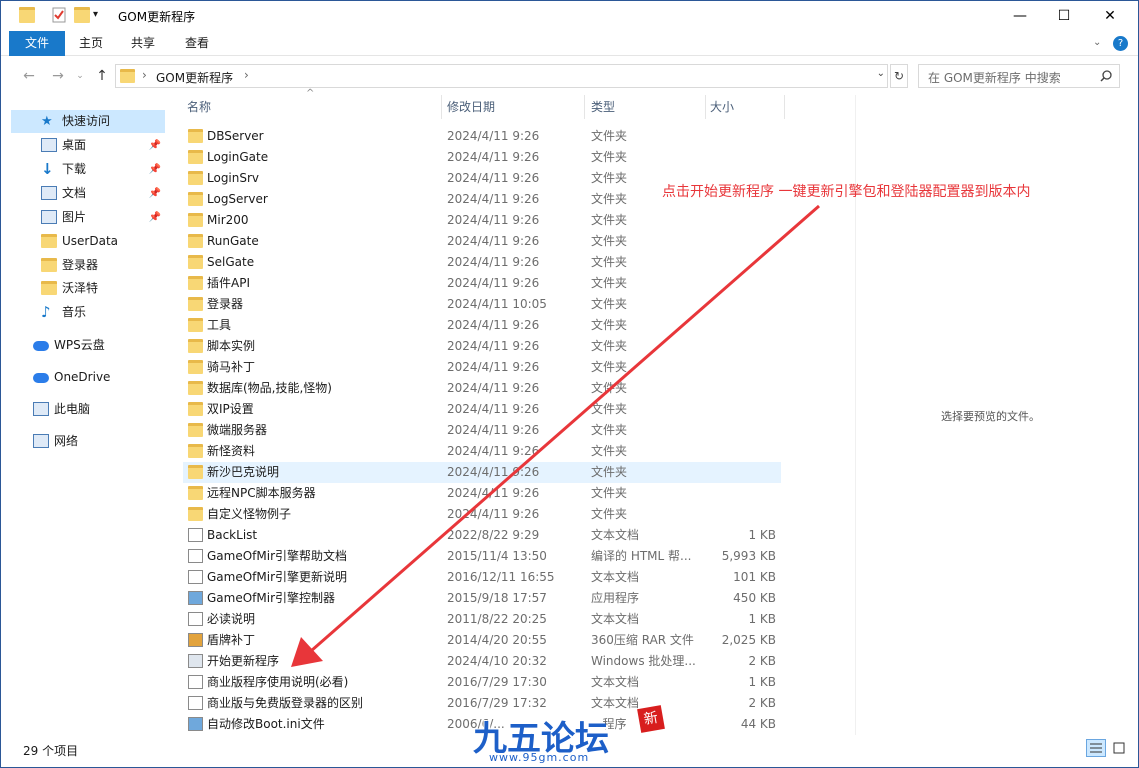 The width and height of the screenshot is (1139, 768). I want to click on watermark-url: www.95gm.com, so click(539, 757).